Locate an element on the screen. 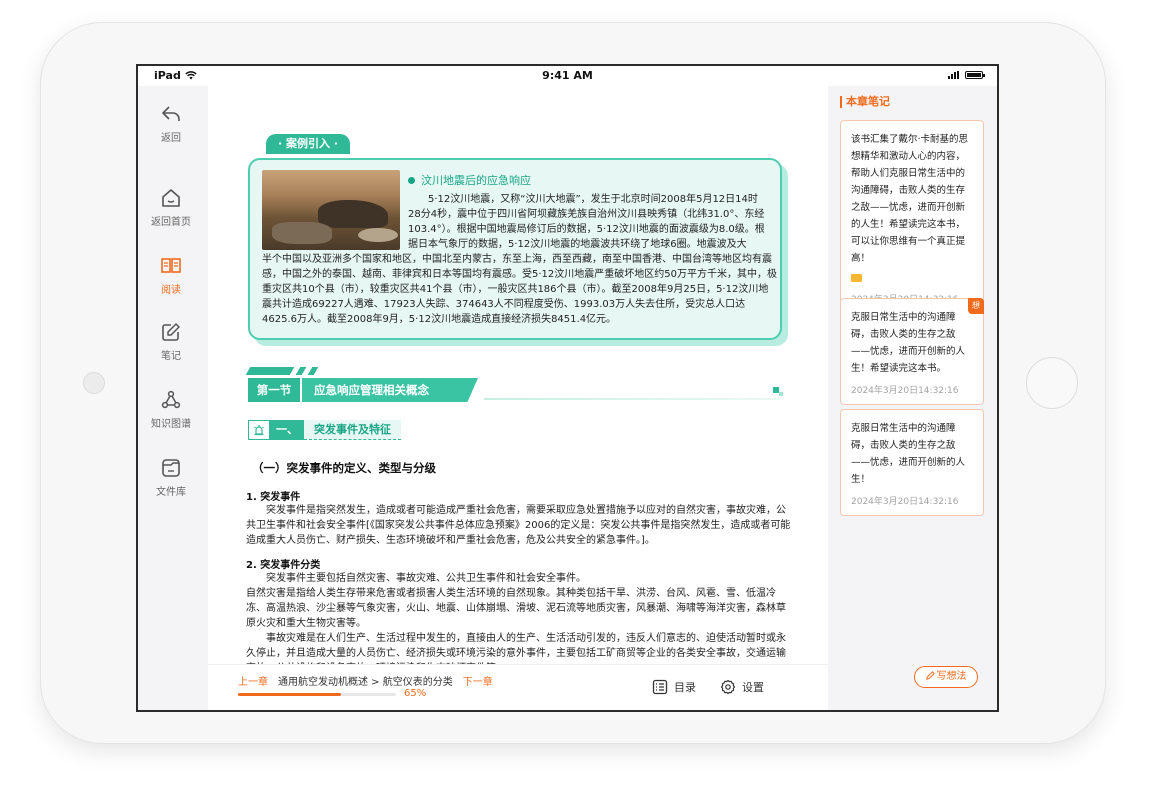 Image resolution: width=1156 pixels, height=790 pixels. reading-progress-fill is located at coordinates (289, 694).